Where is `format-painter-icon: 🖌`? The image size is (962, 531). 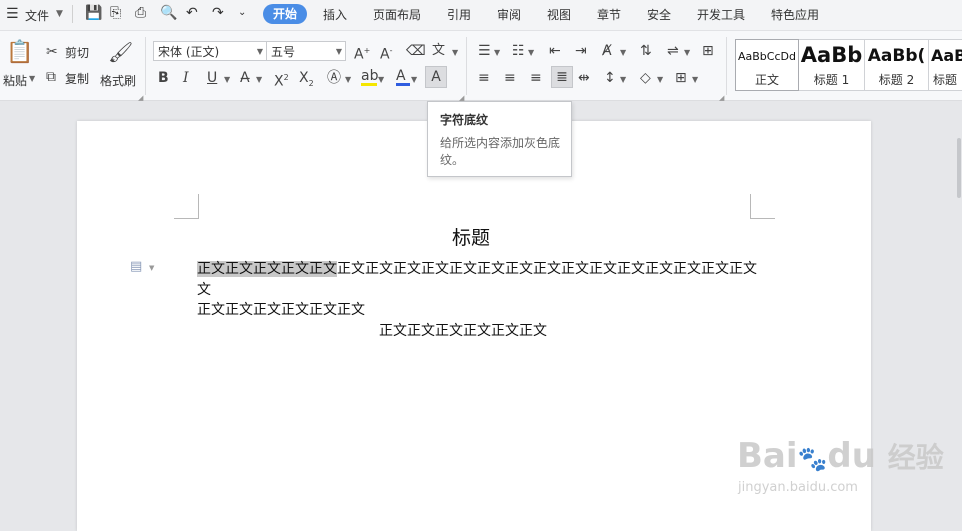
format-painter-icon: 🖌 is located at coordinates (120, 52).